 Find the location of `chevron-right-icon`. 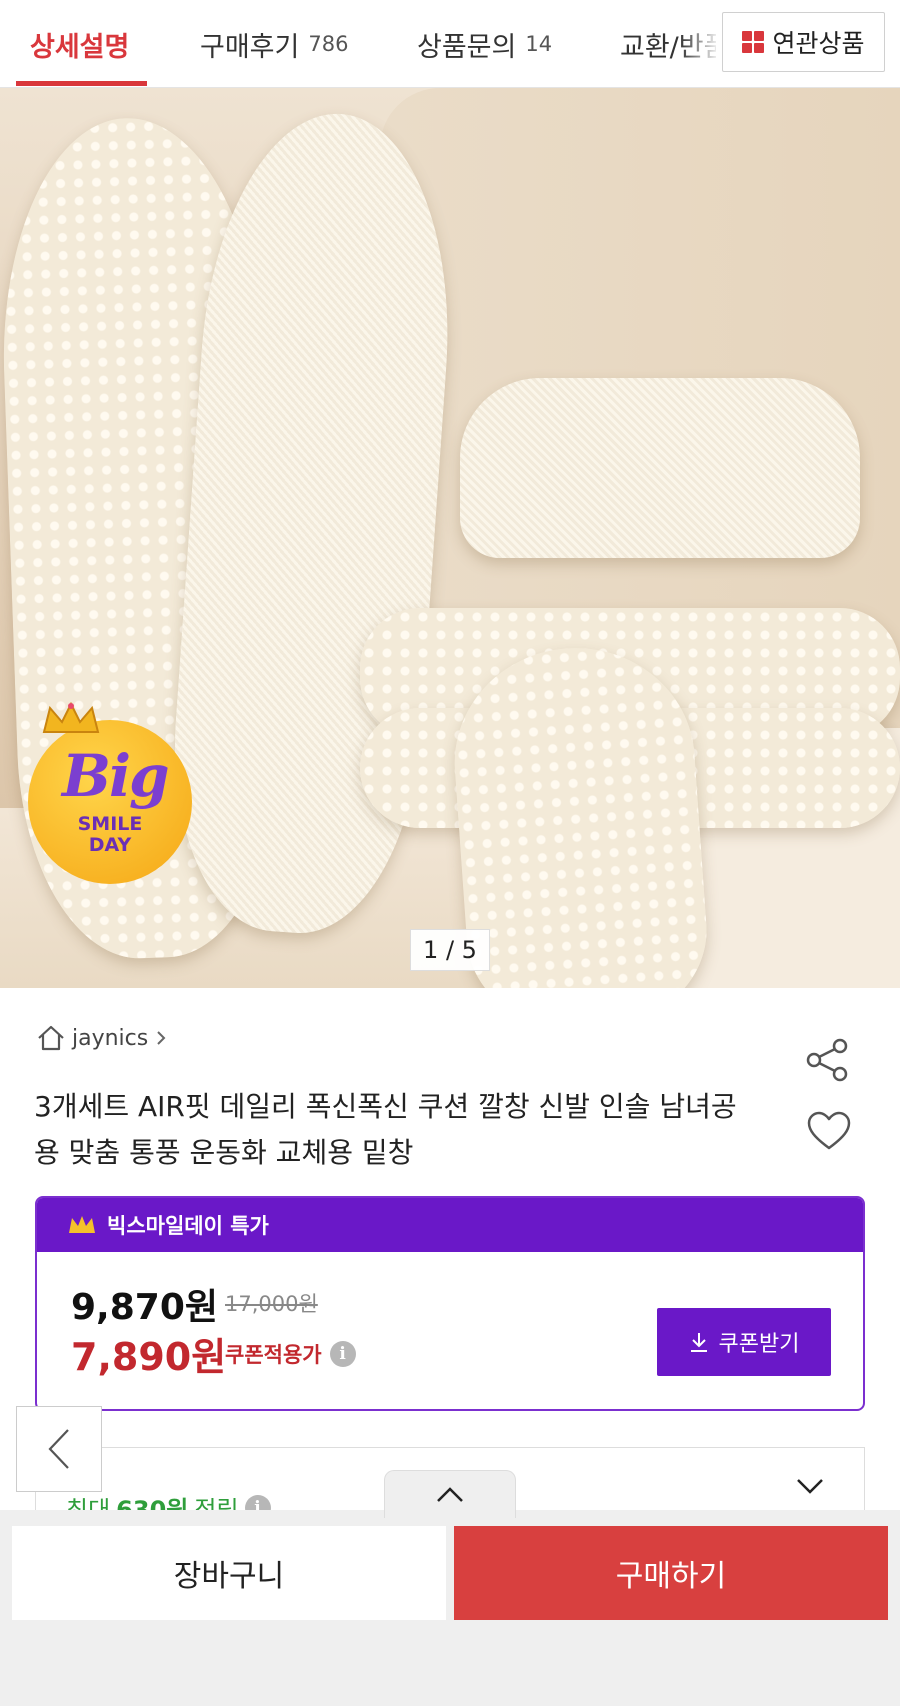

chevron-right-icon is located at coordinates (161, 1038).